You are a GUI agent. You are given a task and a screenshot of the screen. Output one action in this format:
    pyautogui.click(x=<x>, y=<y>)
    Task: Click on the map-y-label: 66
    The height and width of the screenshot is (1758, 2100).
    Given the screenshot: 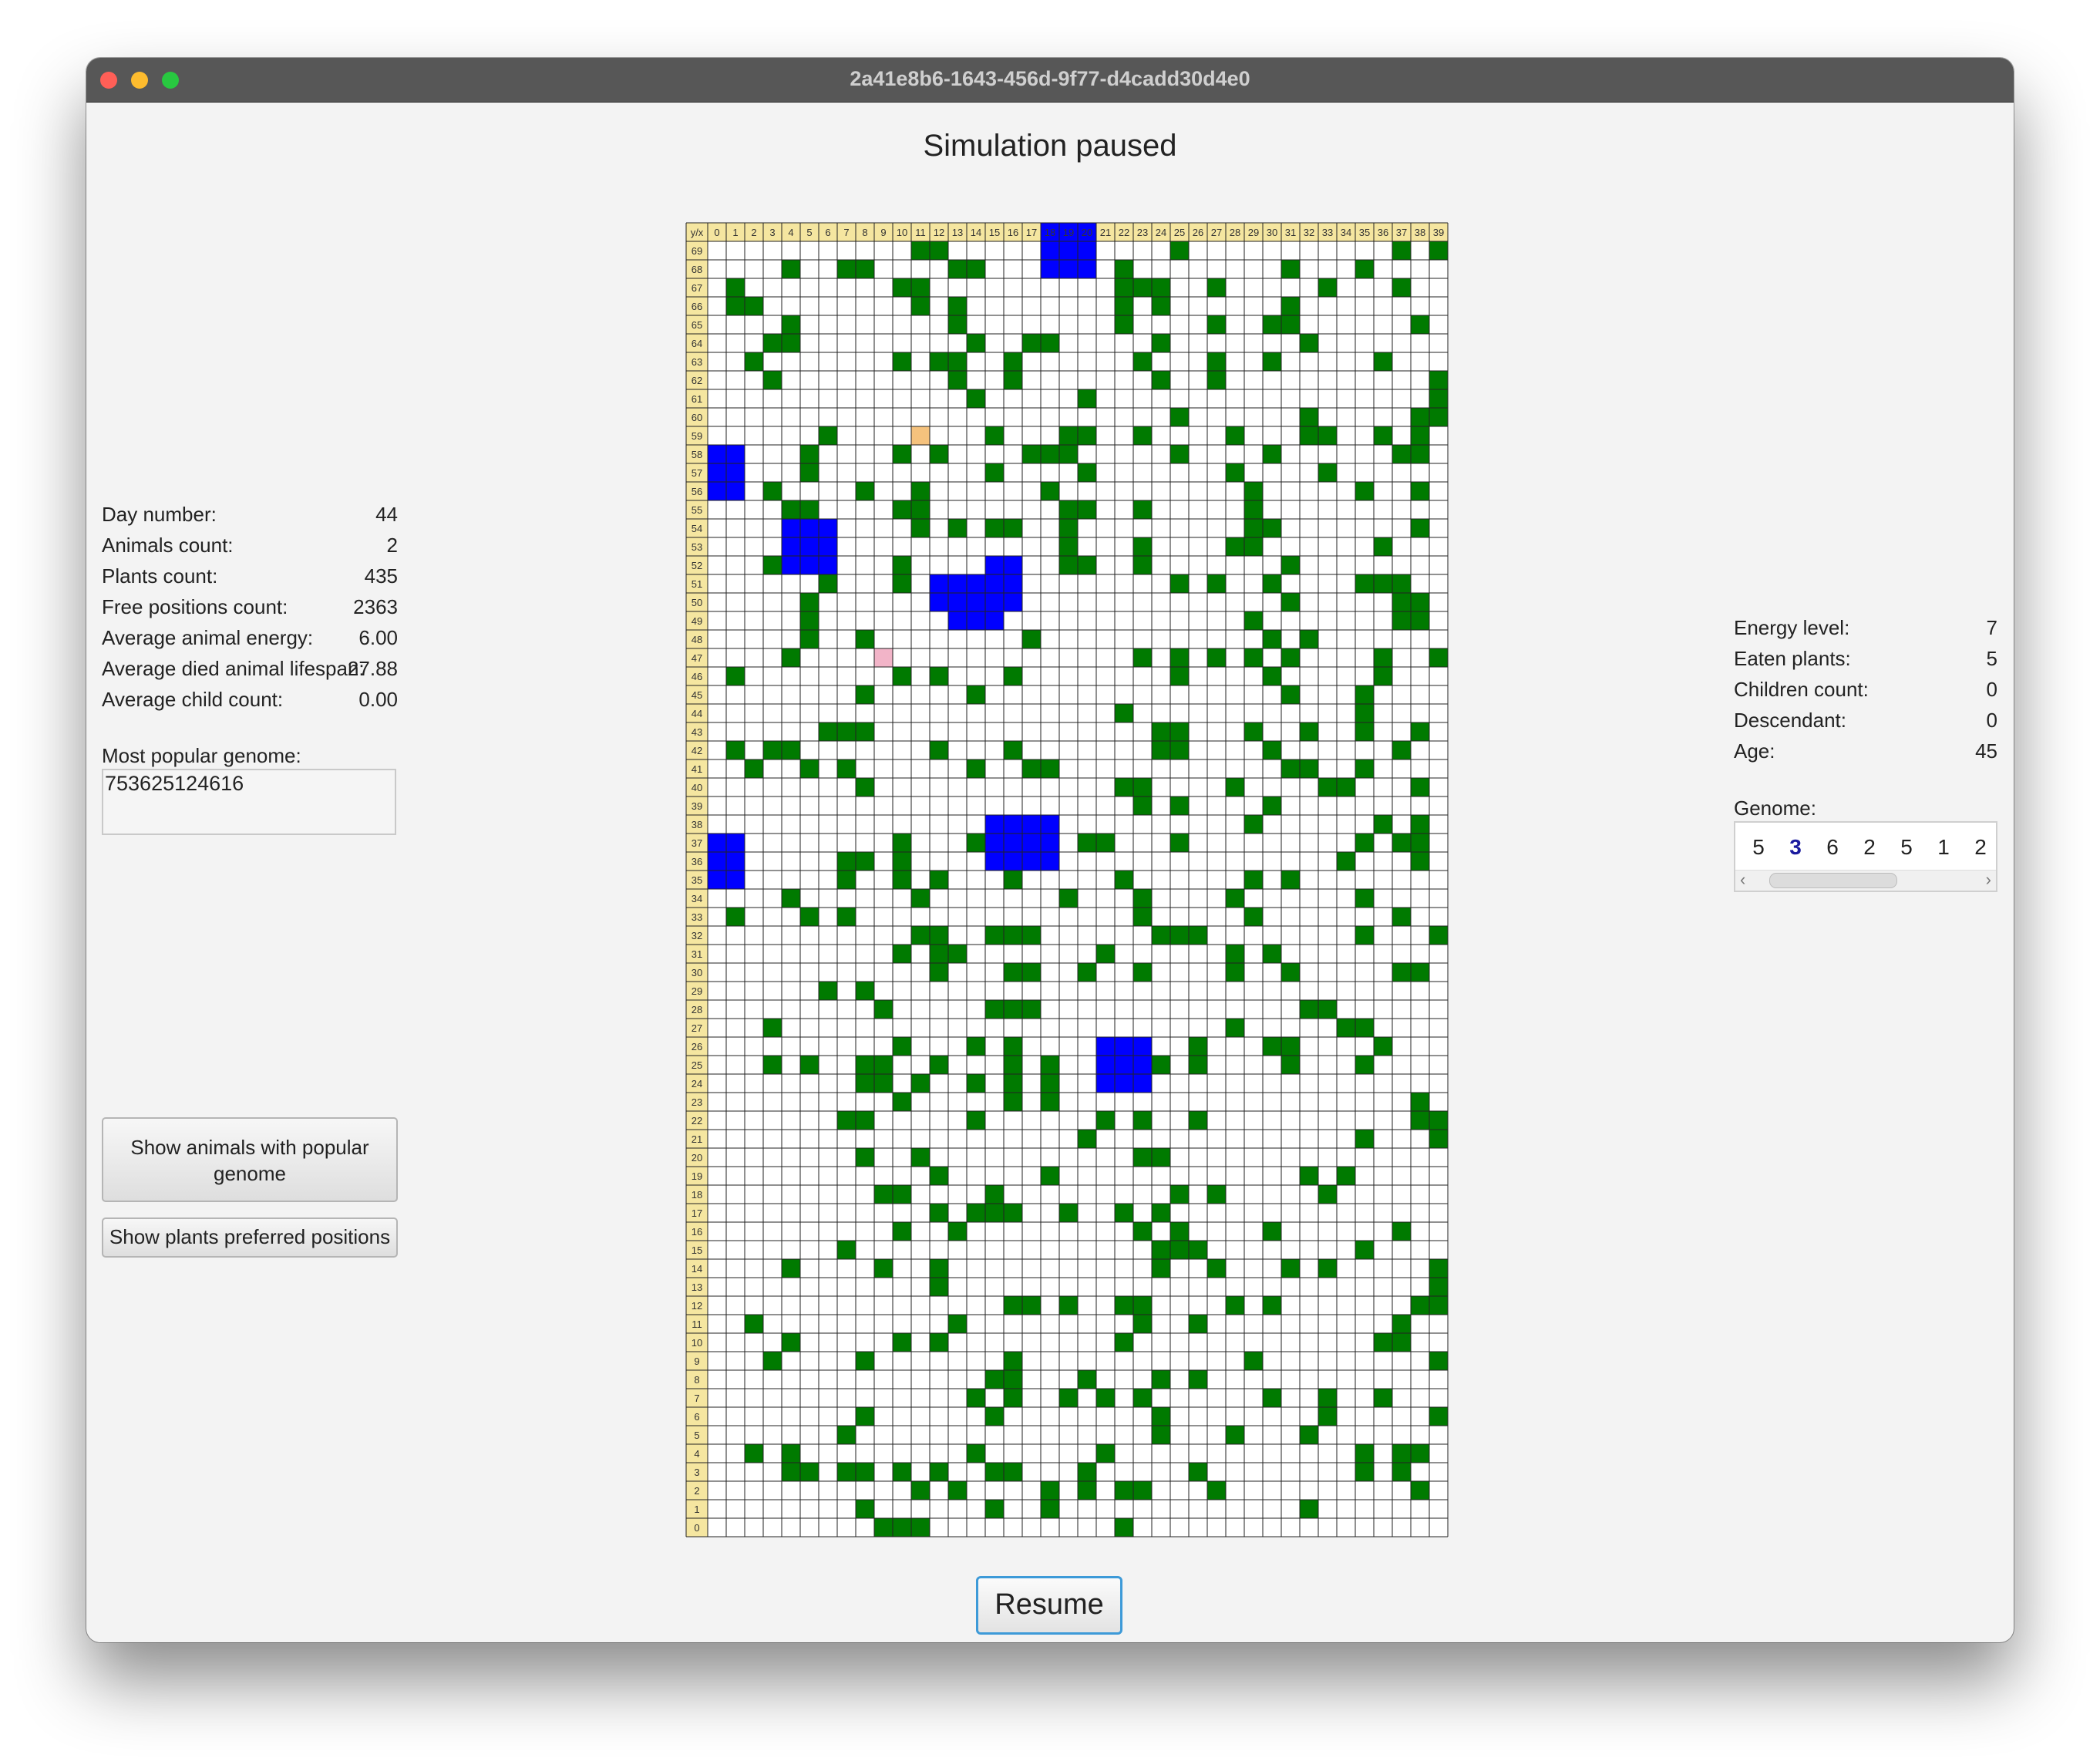 What is the action you would take?
    pyautogui.click(x=697, y=306)
    